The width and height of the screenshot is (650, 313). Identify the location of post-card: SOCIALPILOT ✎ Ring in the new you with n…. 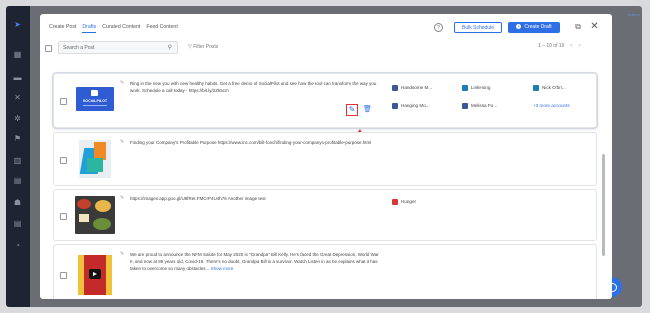
(325, 100).